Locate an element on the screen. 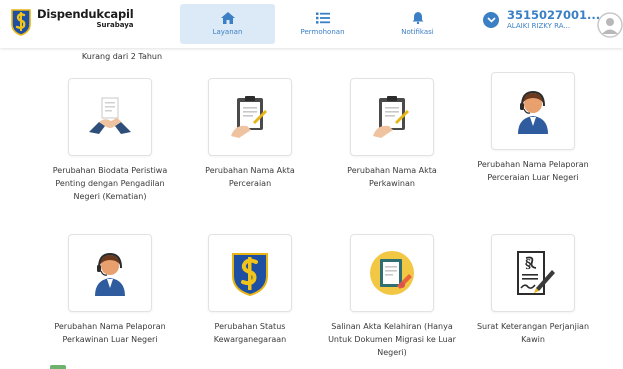 This screenshot has width=623, height=369. tab-permohonan-label: Permohonan is located at coordinates (322, 32).